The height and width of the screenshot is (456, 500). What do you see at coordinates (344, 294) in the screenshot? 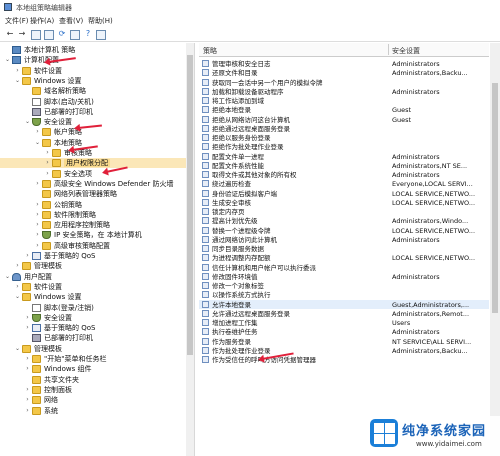
I see `policy-row: 以操作系统方式执行` at bounding box center [344, 294].